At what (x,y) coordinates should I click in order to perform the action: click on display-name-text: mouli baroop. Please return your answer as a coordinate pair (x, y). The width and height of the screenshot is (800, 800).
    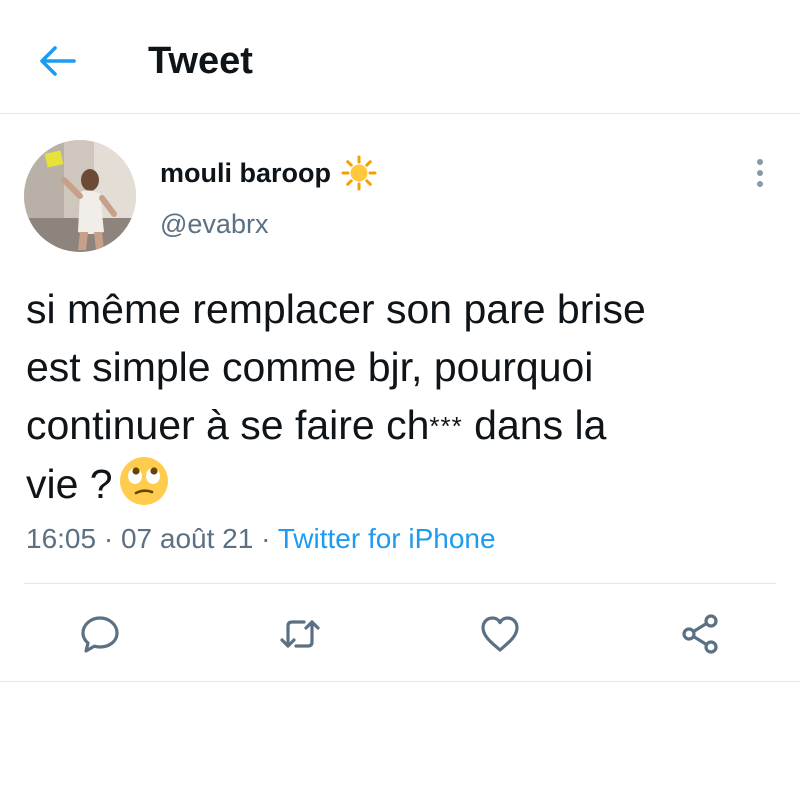
    Looking at the image, I should click on (245, 173).